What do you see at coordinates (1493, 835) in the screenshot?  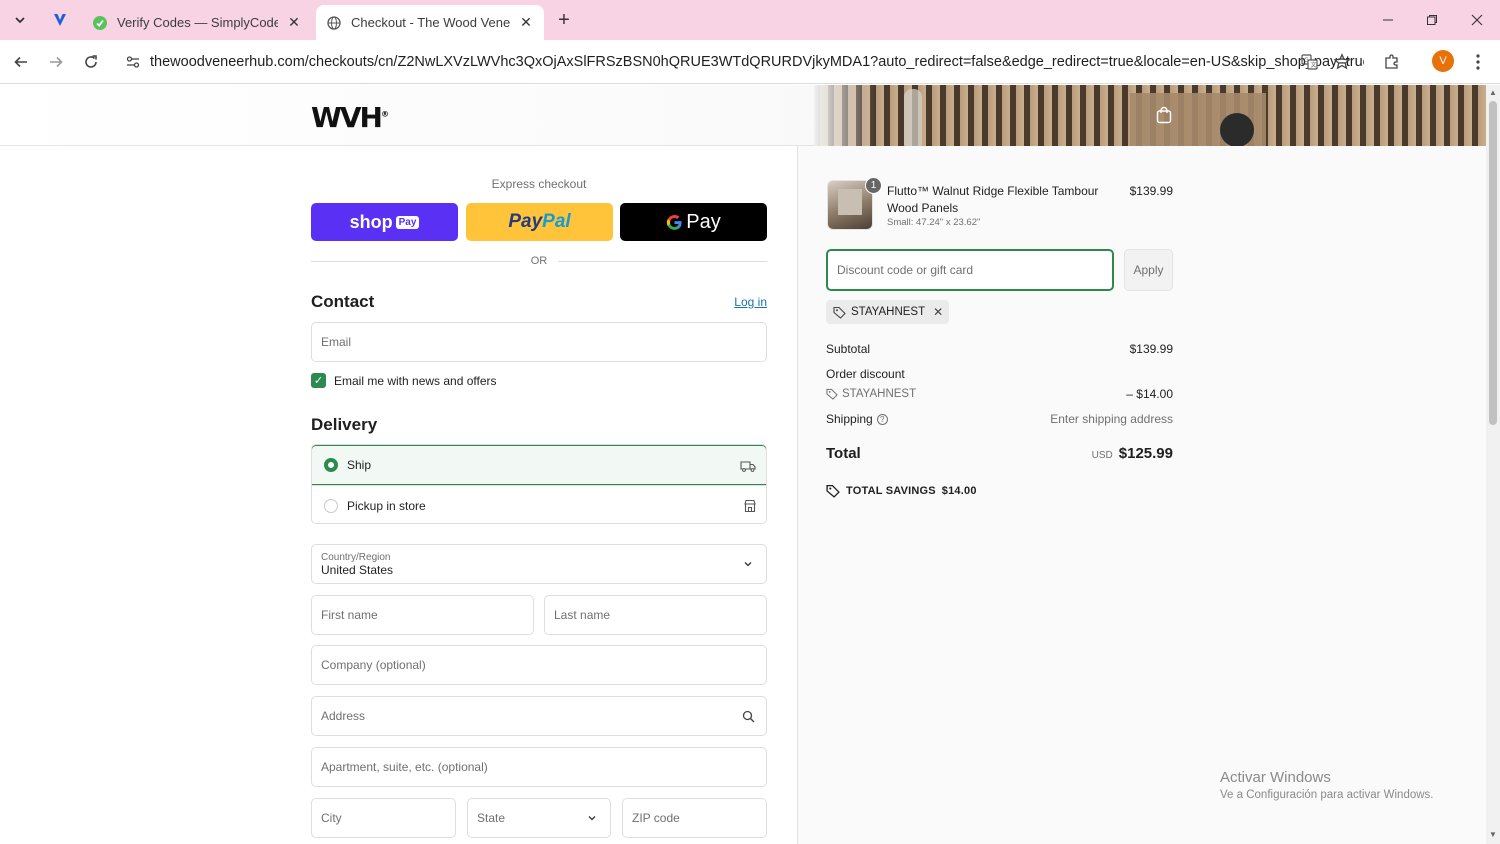 I see `scroll-down-arrow-icon: ▼` at bounding box center [1493, 835].